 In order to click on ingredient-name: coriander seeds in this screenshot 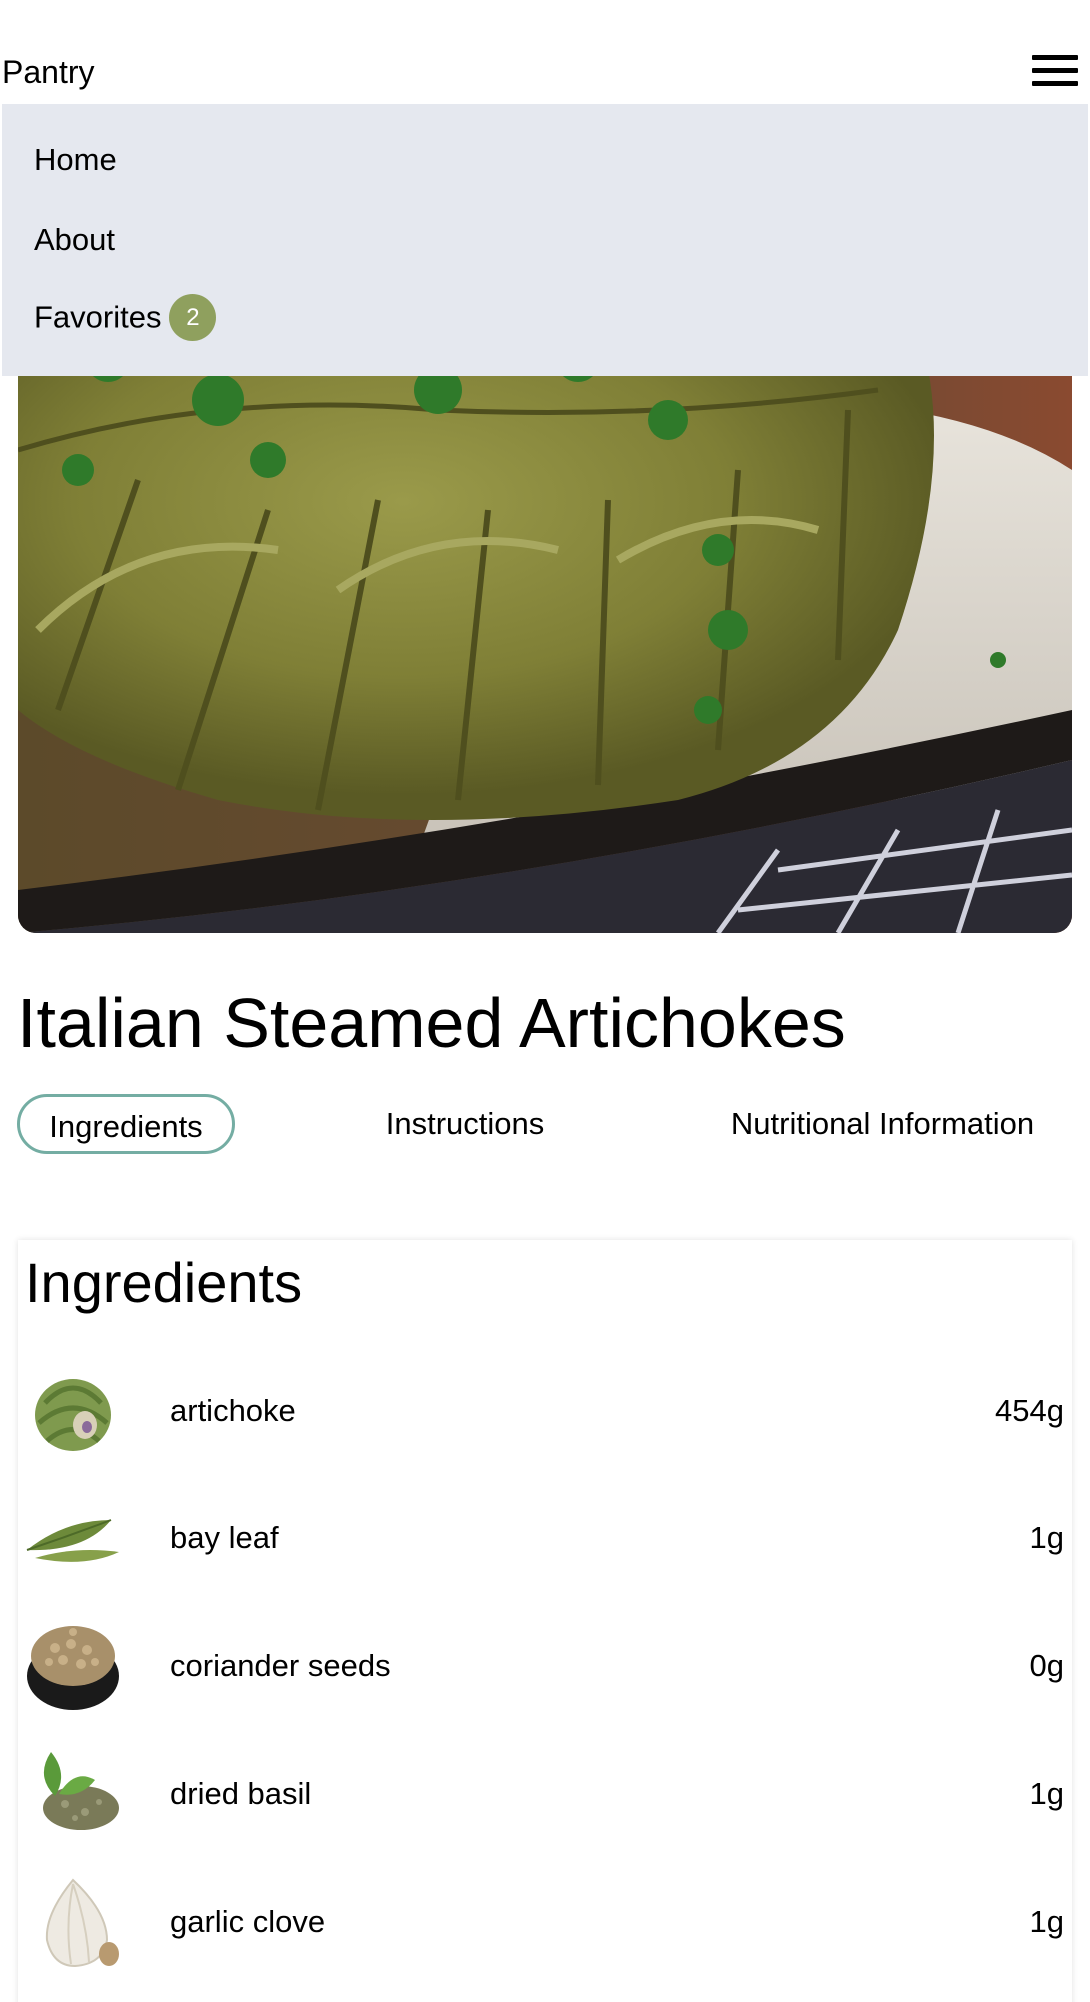, I will do `click(280, 1665)`.